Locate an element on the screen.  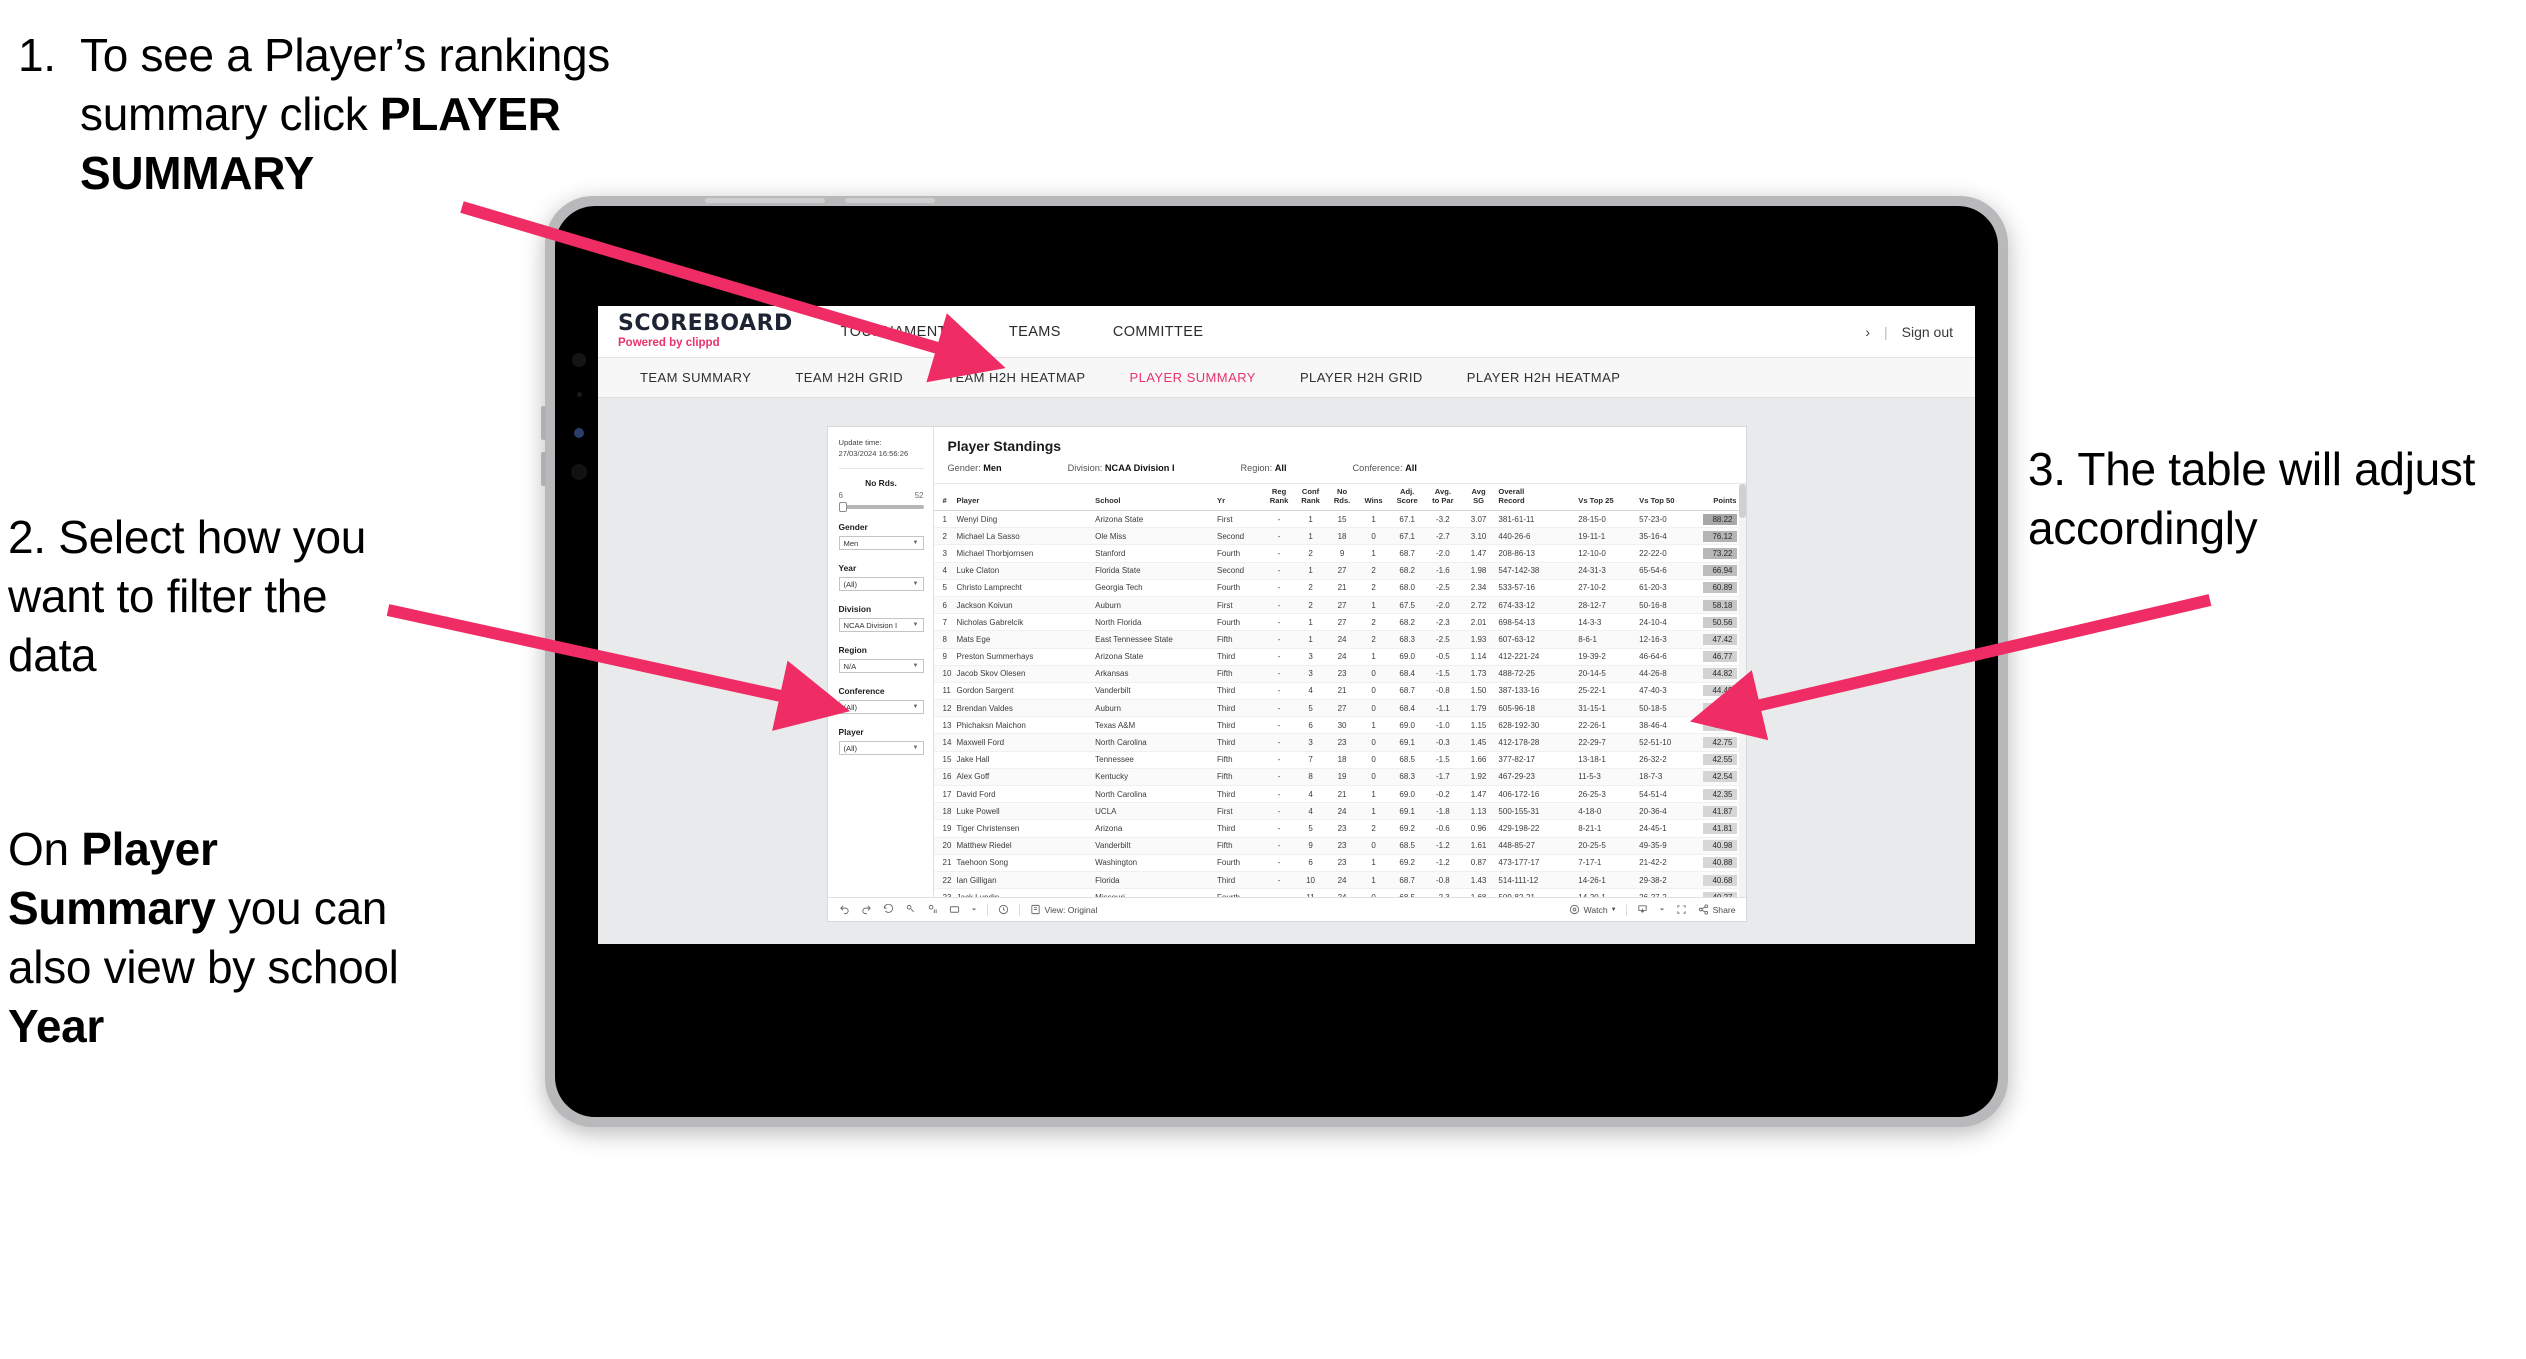
scoreboard-logo: SCOREBOARD Powered by clippd is located at coordinates (706, 331).